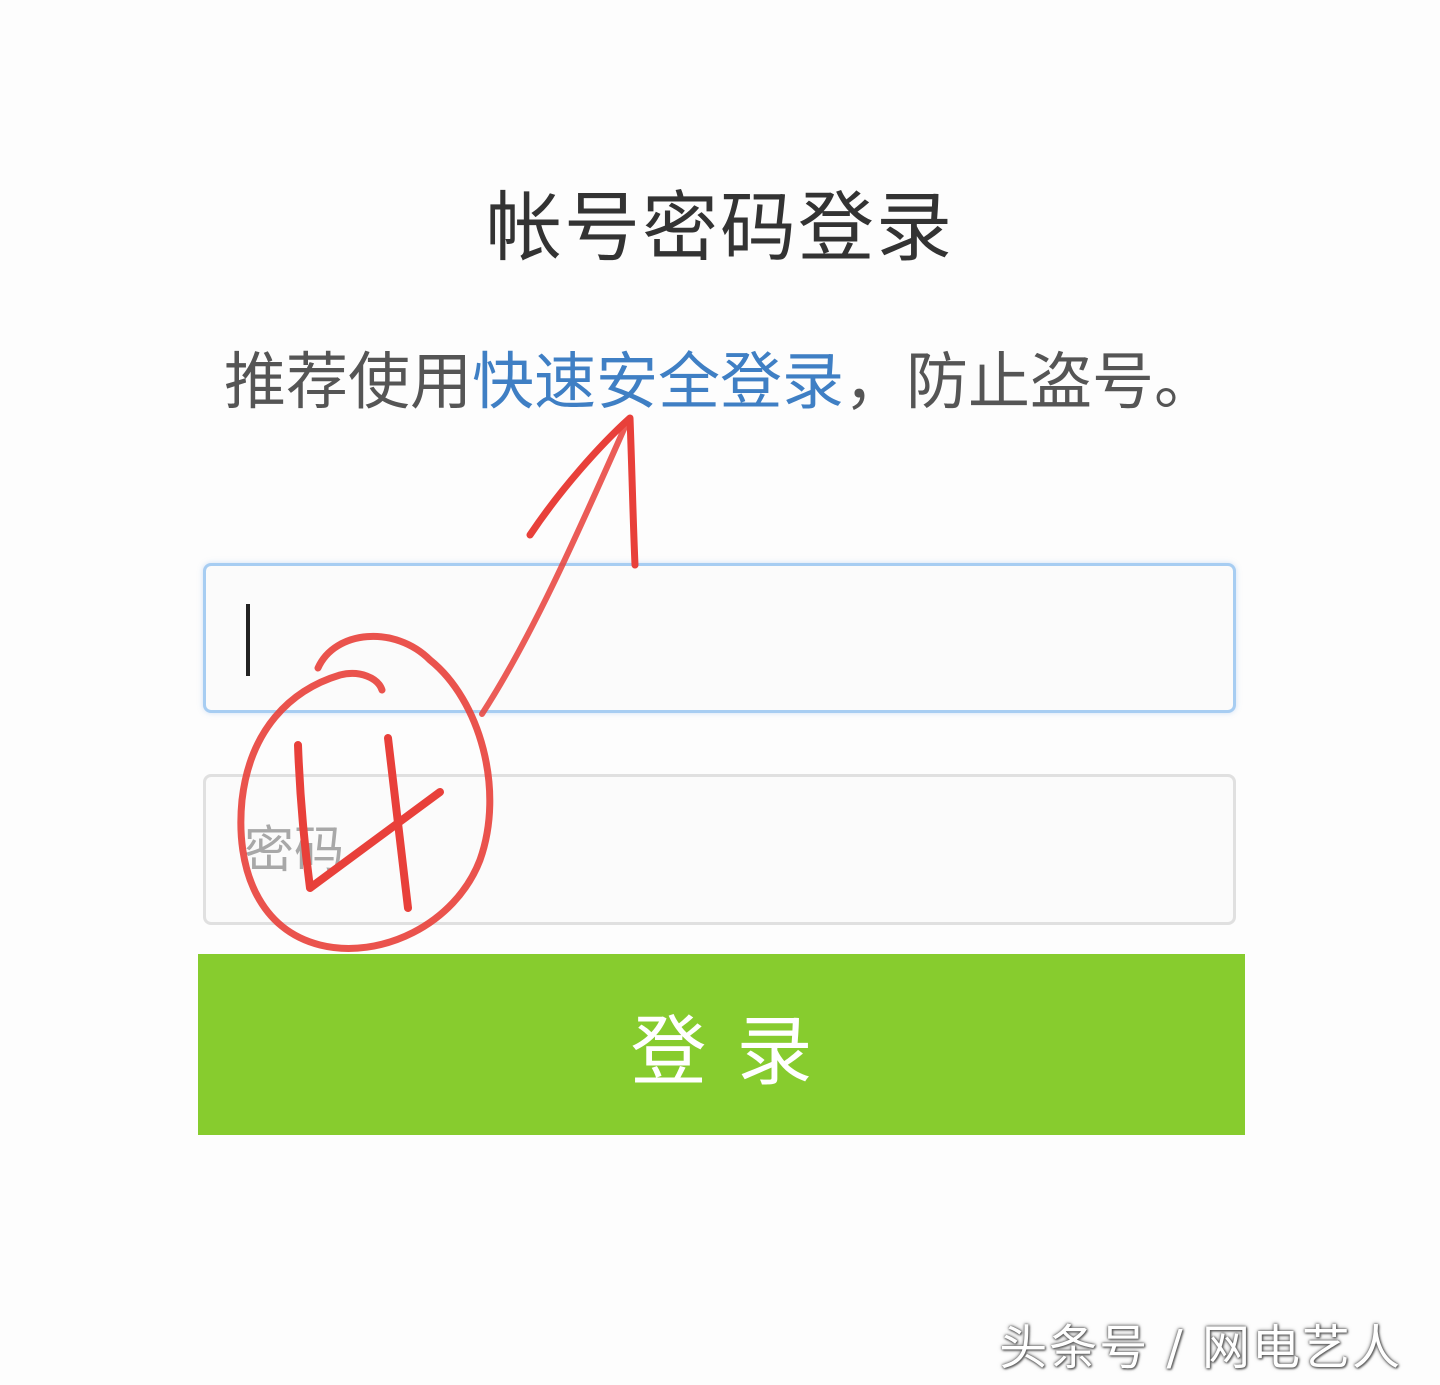 The image size is (1440, 1385). I want to click on notice-prefix: 推荐使用, so click(347, 381).